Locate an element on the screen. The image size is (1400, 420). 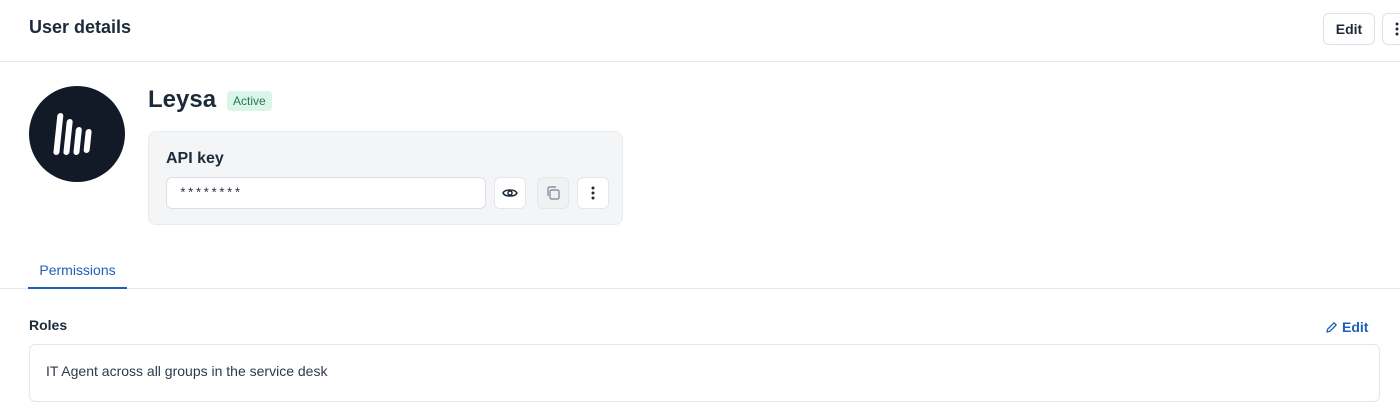
header-more-button is located at coordinates (1391, 29).